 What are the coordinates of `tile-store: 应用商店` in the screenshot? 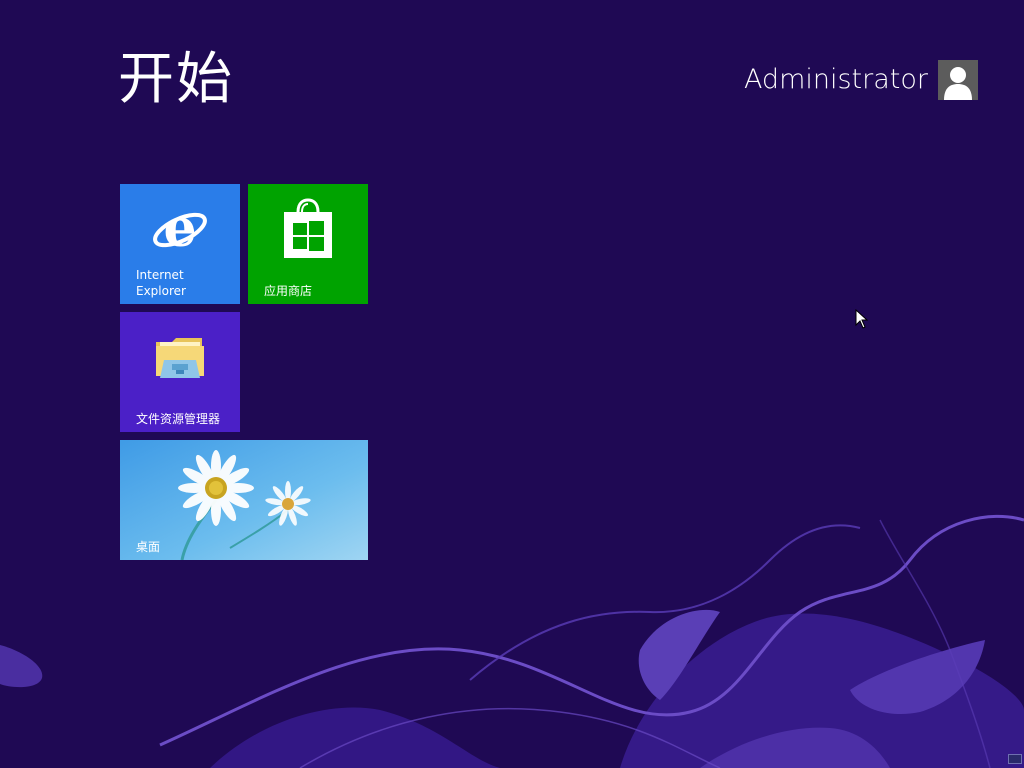 It's located at (308, 244).